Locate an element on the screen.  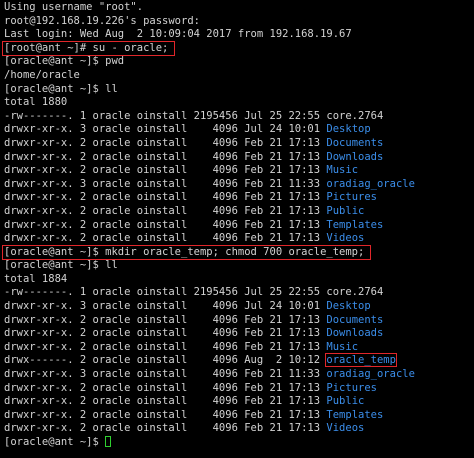
terminal-line-text: total 1884 is located at coordinates (36, 278).